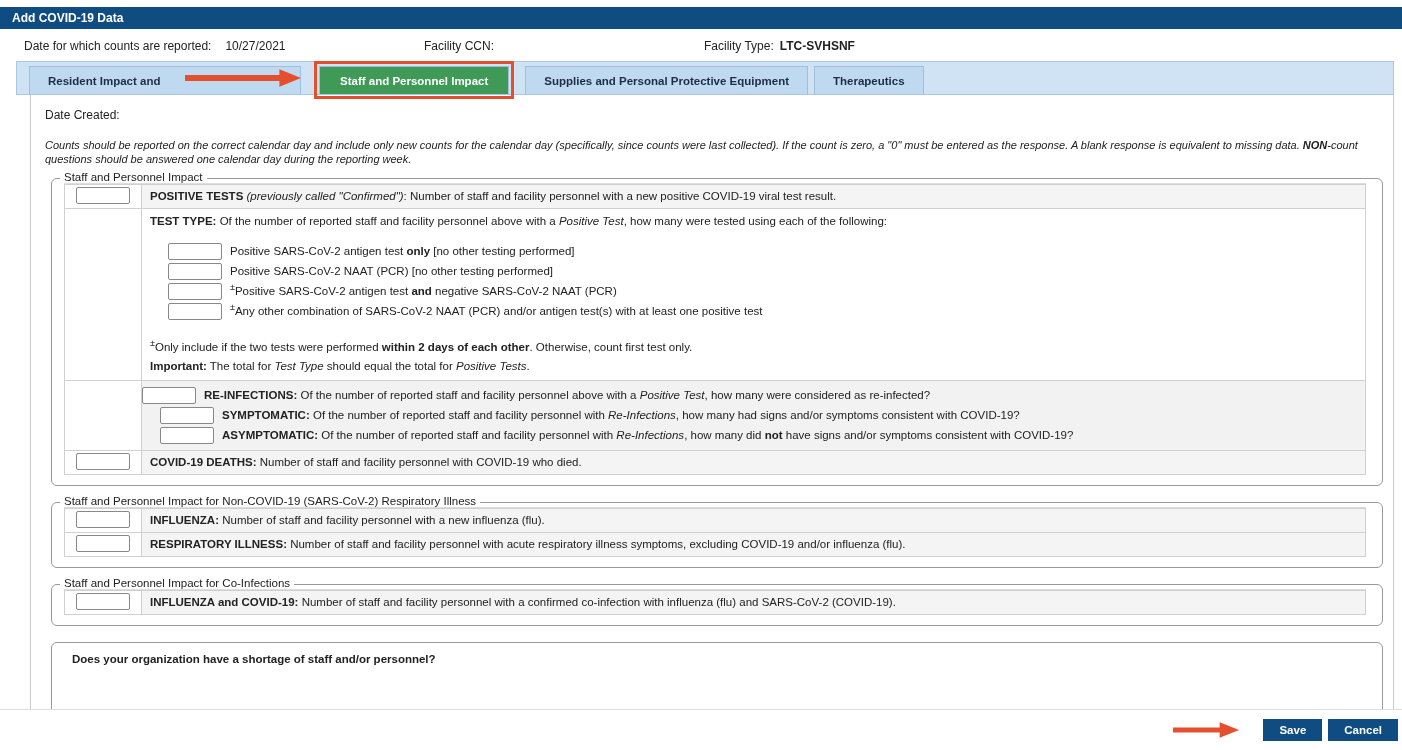 The width and height of the screenshot is (1402, 750). What do you see at coordinates (753, 602) in the screenshot?
I see `question-text: INFLUENZA and COVID-19: Number of staff and facility personnel with a confirmed co-infection with influenza (flu) and SARS-CoV-2 (COVID-19).` at bounding box center [753, 602].